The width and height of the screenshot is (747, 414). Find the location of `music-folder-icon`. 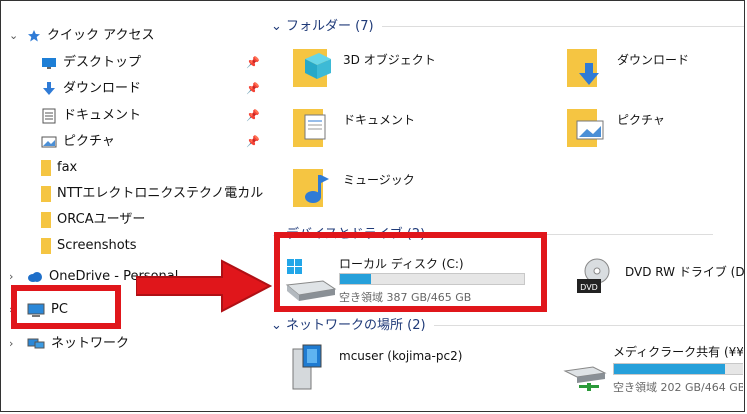

music-folder-icon is located at coordinates (311, 188).